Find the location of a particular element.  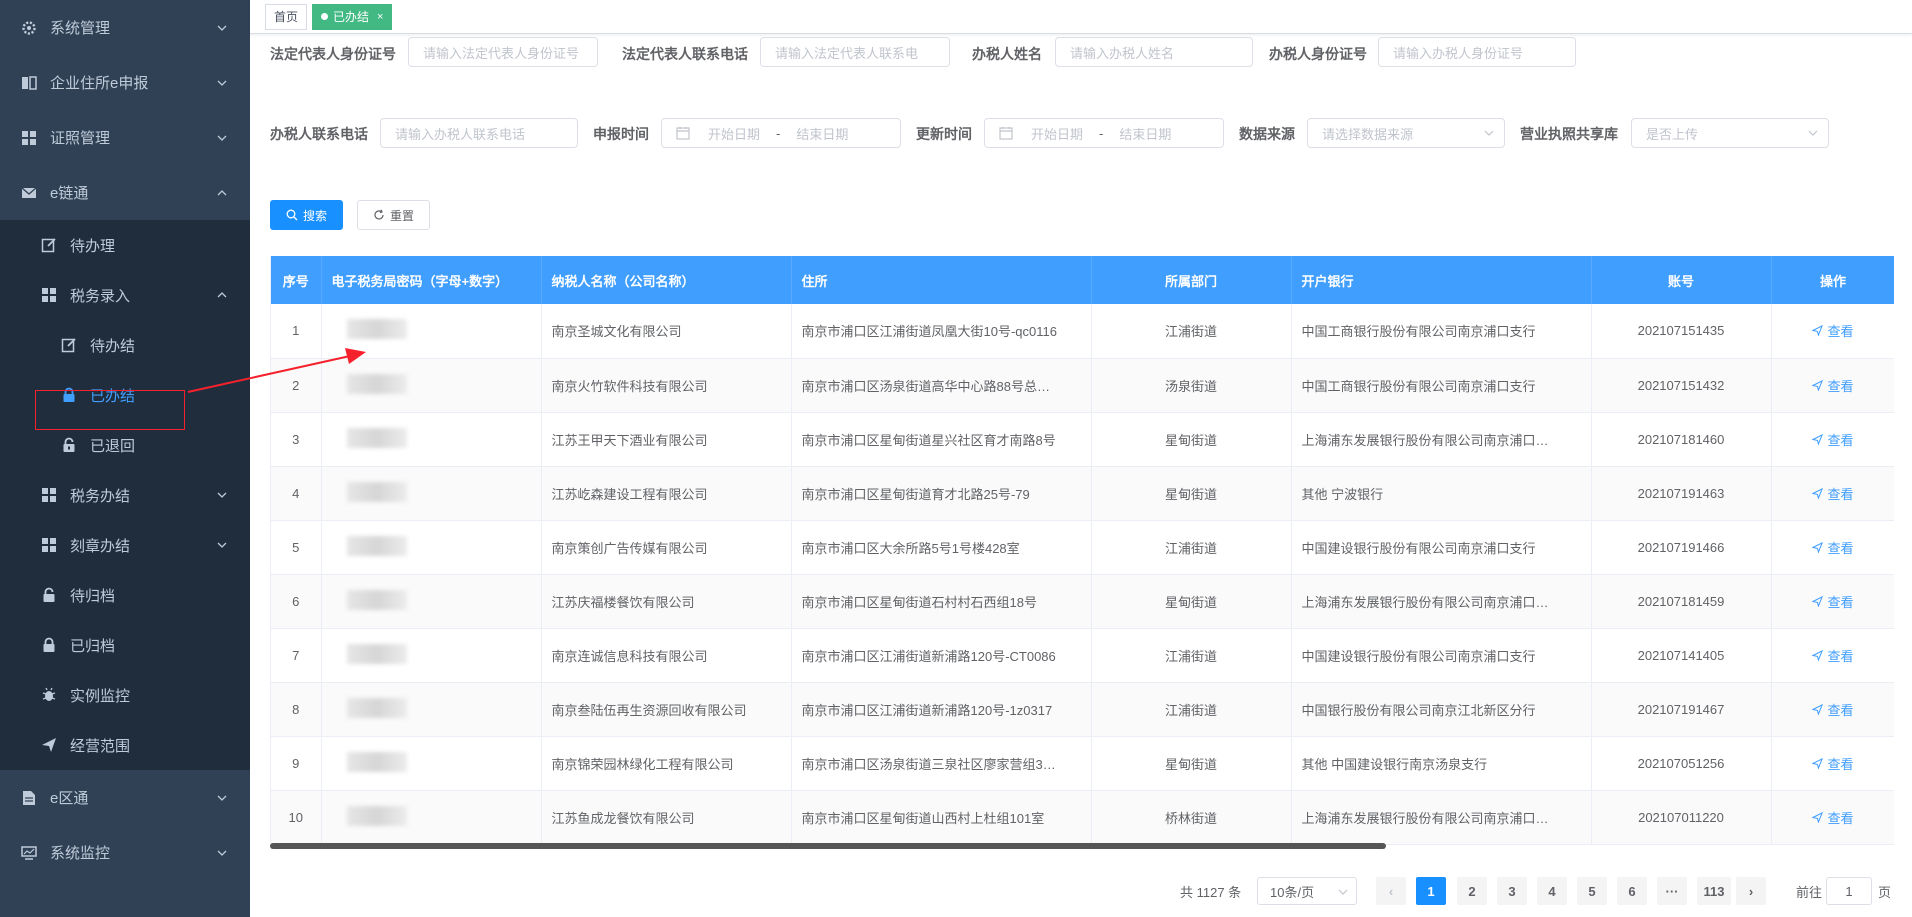

page-size-select: 10条/页 is located at coordinates (1307, 891).